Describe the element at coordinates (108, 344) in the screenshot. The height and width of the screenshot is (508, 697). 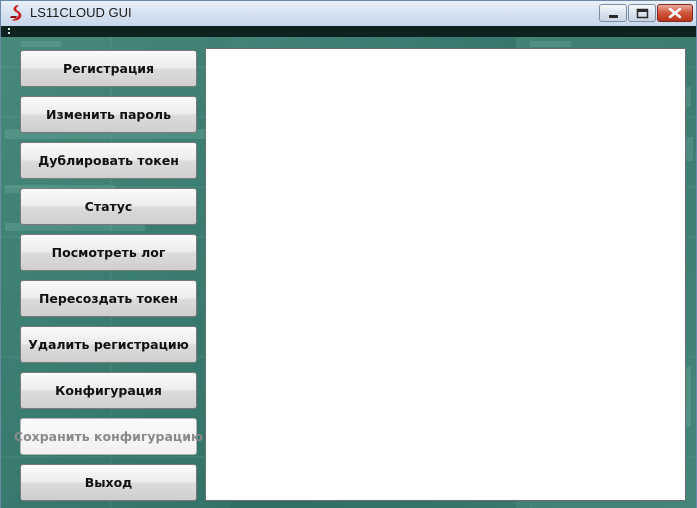
I see `delete-registration-button: Удалить регистрацию` at that location.